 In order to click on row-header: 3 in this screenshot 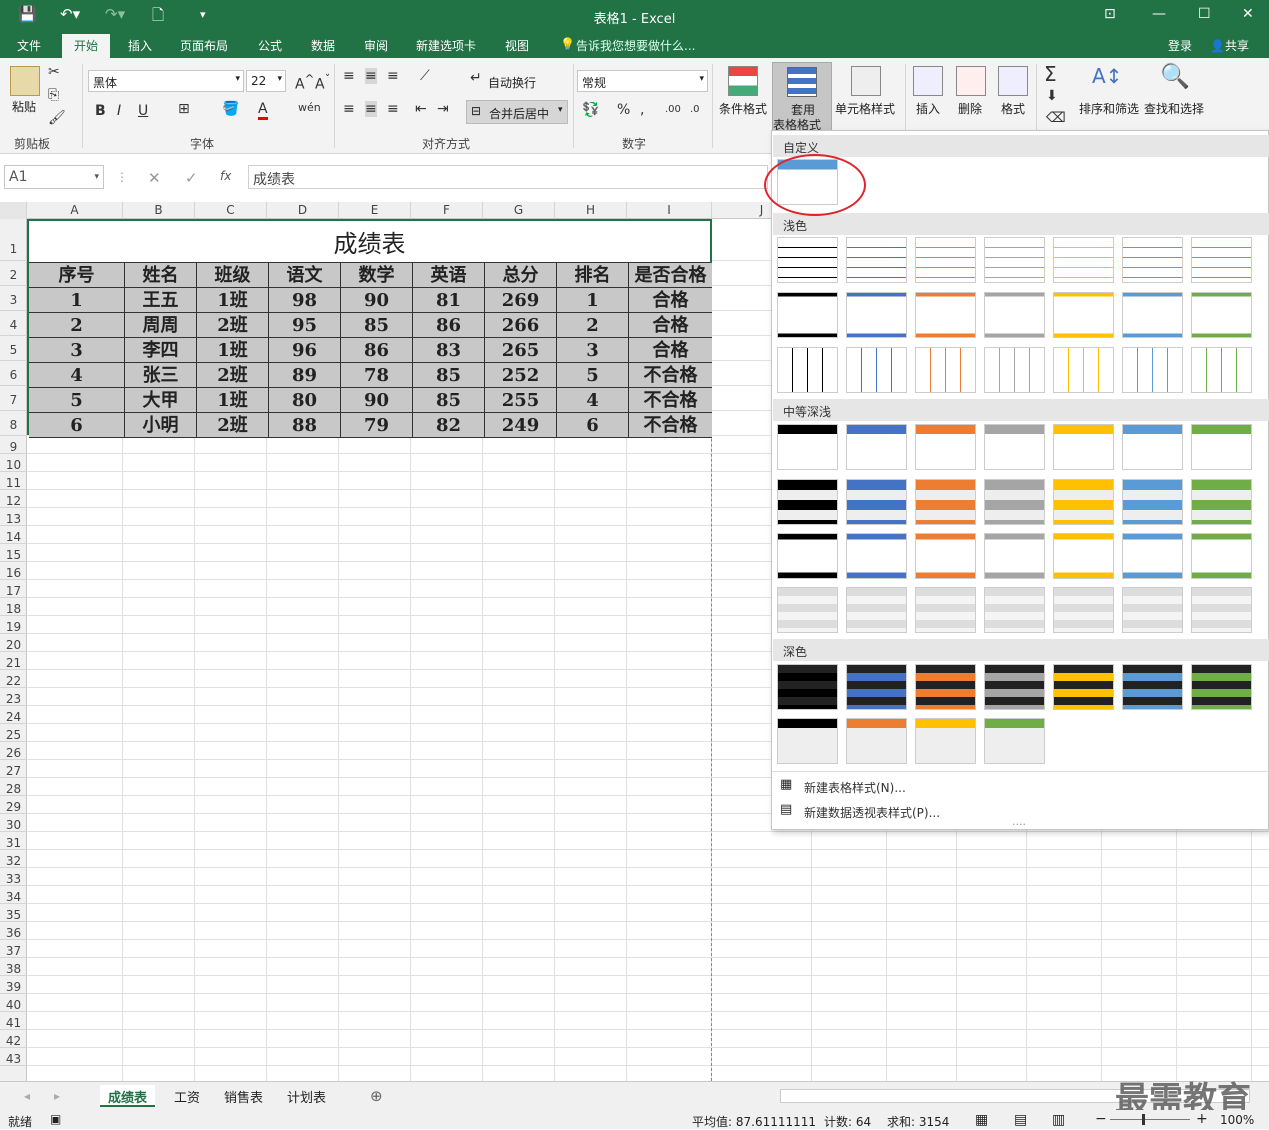, I will do `click(13, 298)`.